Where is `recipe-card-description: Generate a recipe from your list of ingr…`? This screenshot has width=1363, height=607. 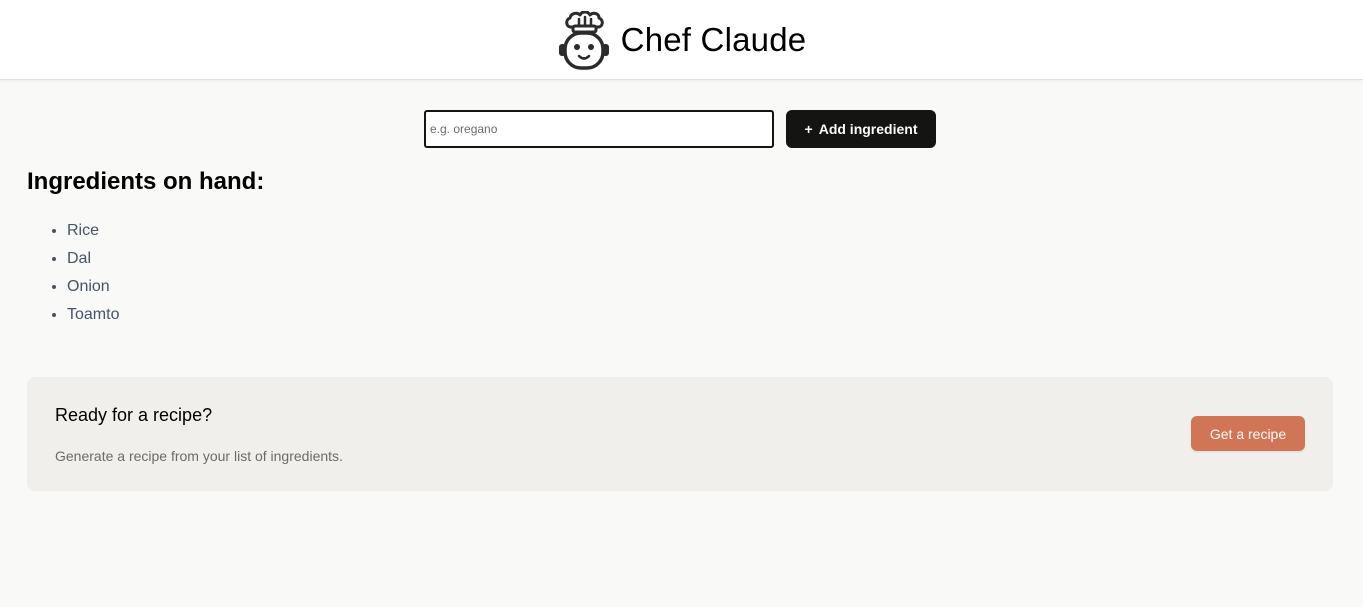 recipe-card-description: Generate a recipe from your list of ingr… is located at coordinates (199, 456).